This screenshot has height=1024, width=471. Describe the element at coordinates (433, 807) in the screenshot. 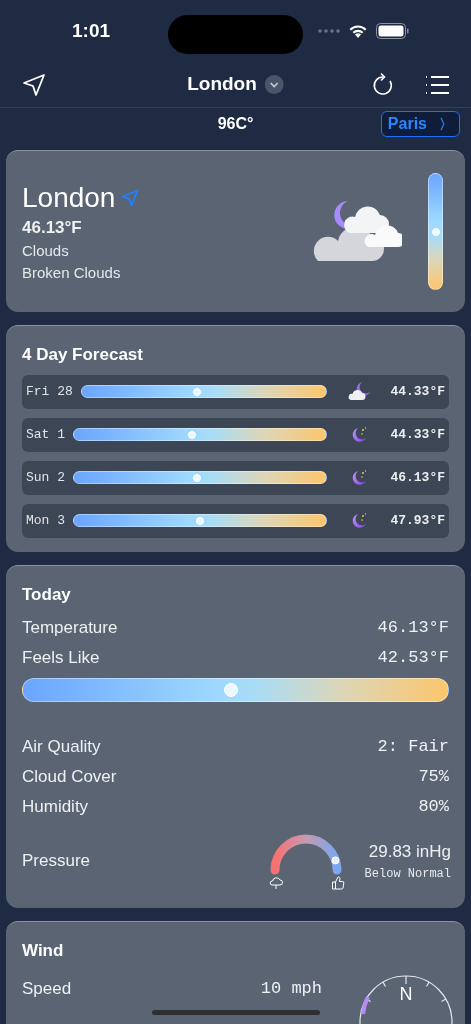

I see `detail-value: 80%` at that location.